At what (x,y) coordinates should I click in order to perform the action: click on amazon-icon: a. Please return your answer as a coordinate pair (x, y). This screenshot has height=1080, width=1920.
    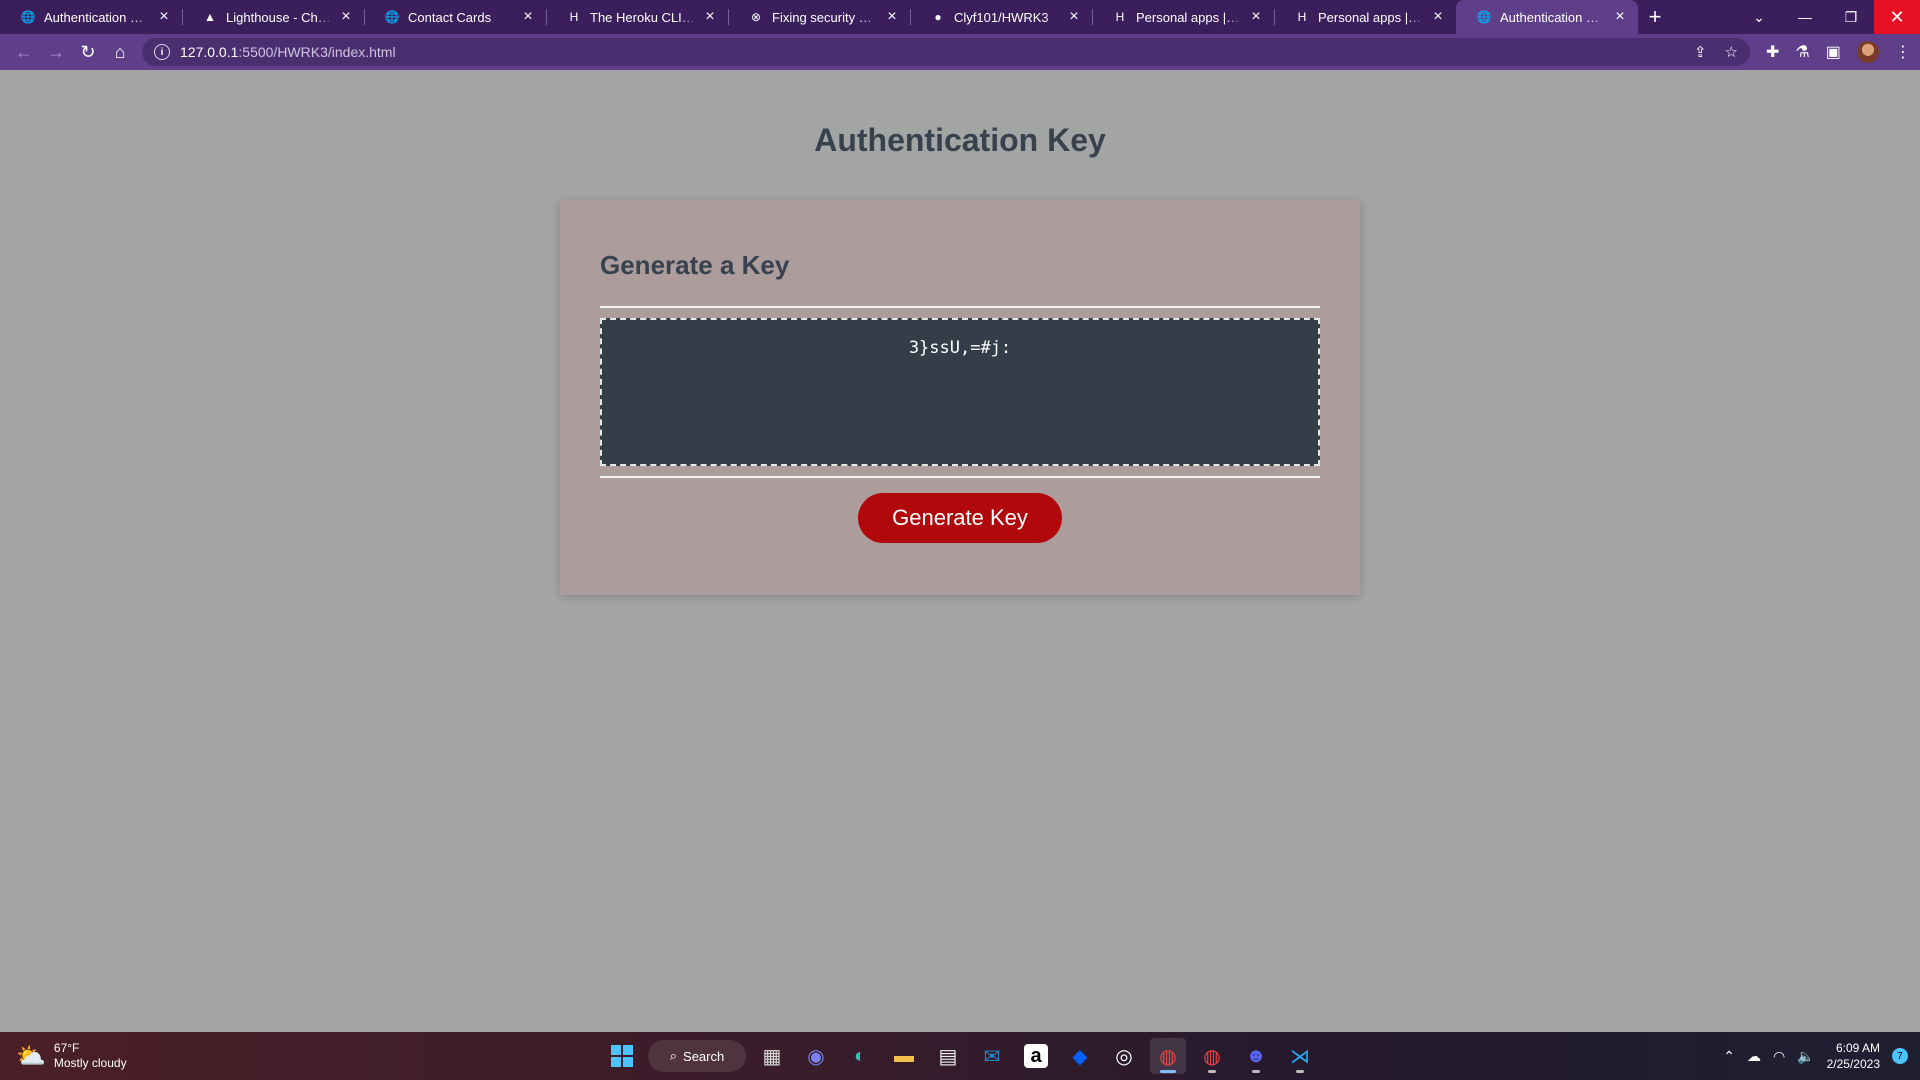
    Looking at the image, I should click on (1036, 1056).